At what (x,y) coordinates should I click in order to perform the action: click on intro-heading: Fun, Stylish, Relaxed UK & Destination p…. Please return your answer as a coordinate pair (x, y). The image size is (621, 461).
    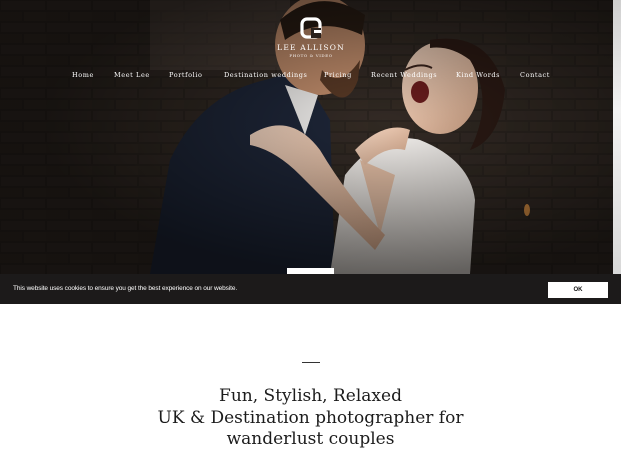
    Looking at the image, I should click on (310, 418).